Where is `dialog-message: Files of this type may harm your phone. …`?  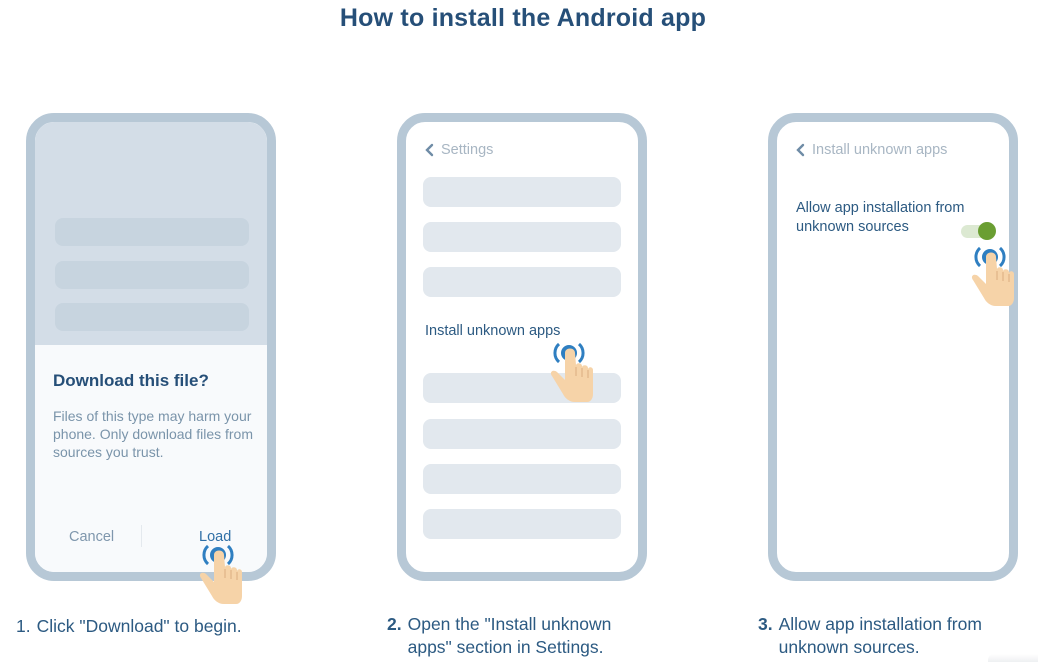 dialog-message: Files of this type may harm your phone. … is located at coordinates (153, 434).